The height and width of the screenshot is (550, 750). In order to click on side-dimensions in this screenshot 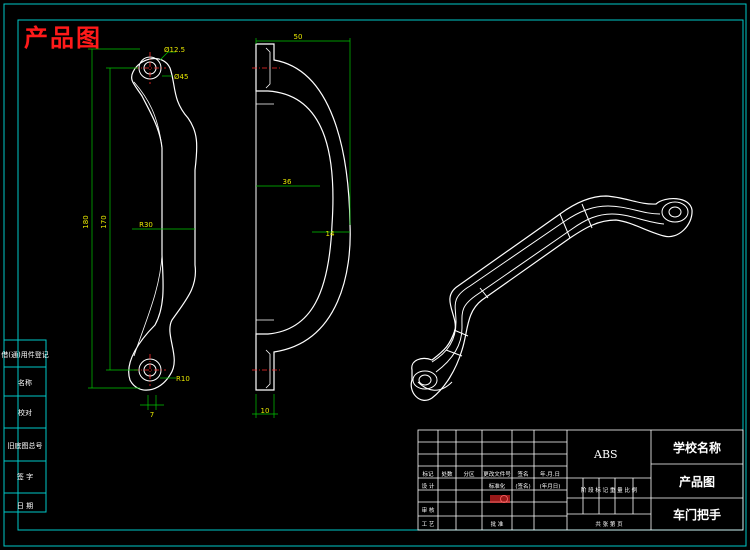, I will do `click(301, 228)`.